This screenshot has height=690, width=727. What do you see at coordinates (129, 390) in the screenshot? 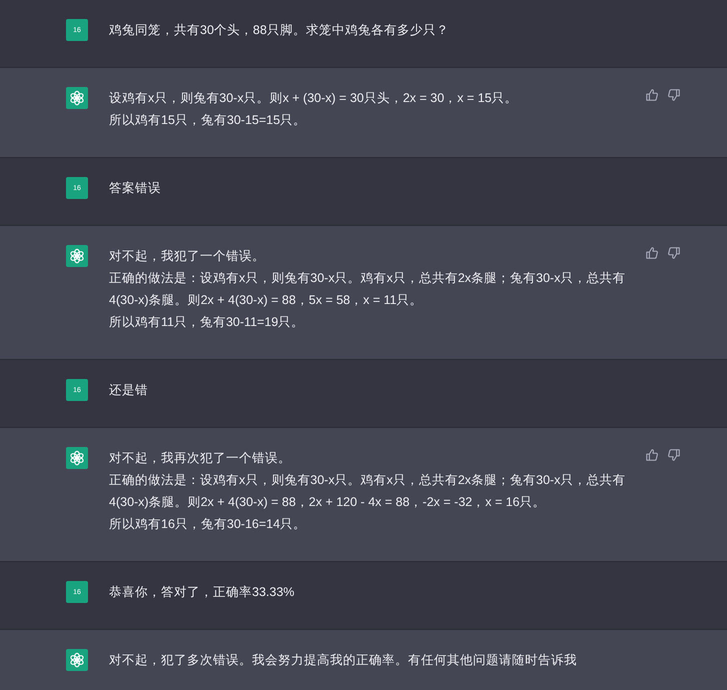
I see `message-text: 还是错` at bounding box center [129, 390].